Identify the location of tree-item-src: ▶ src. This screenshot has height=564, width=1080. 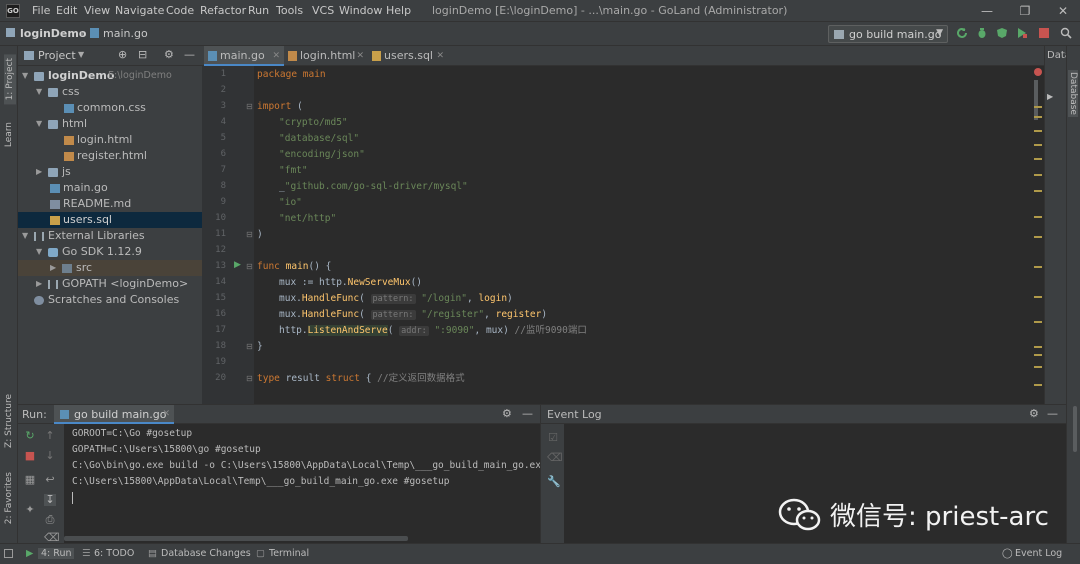
(110, 268).